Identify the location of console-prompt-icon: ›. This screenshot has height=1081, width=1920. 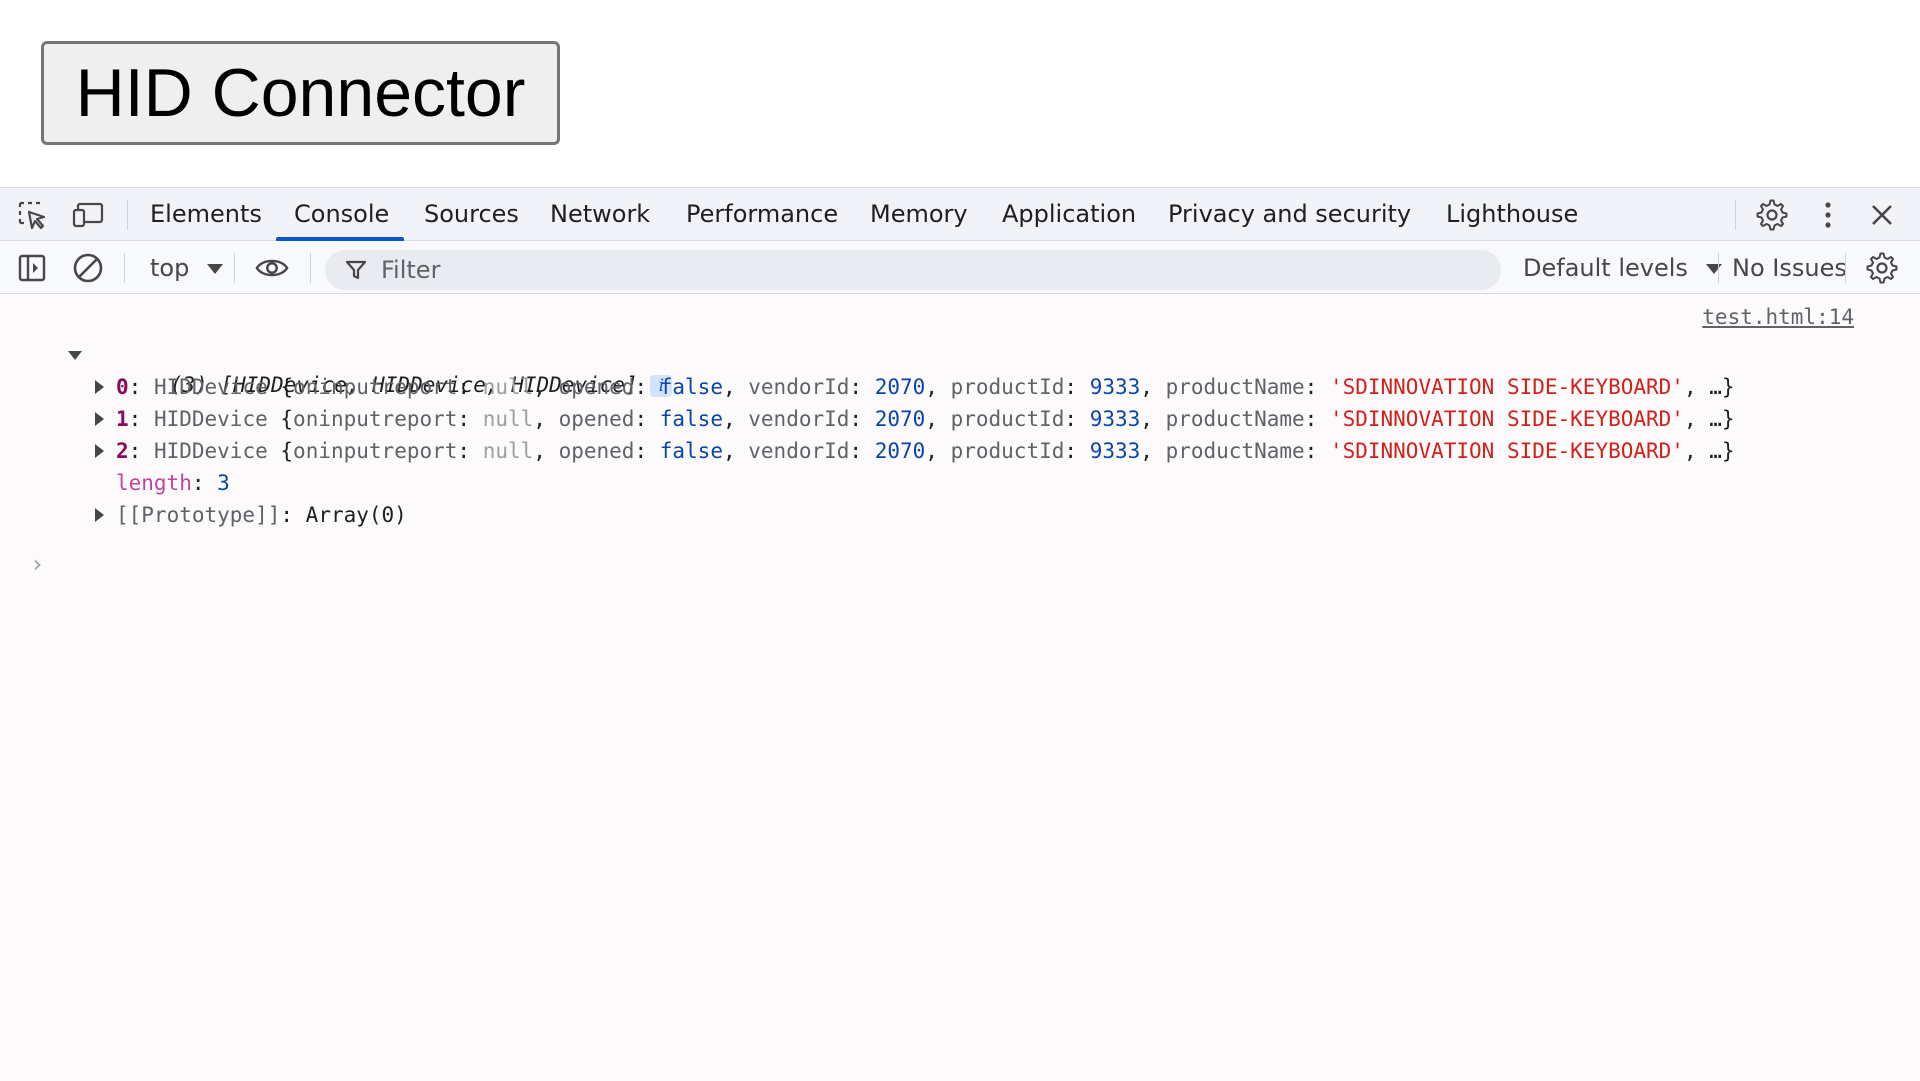
(37, 564).